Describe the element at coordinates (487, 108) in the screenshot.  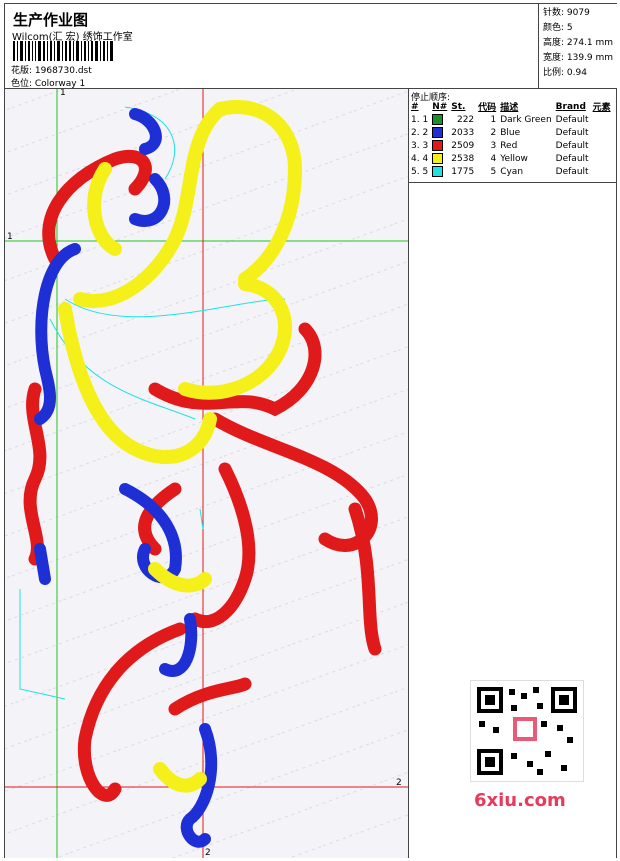
I see `sequence-col-header: 代码` at that location.